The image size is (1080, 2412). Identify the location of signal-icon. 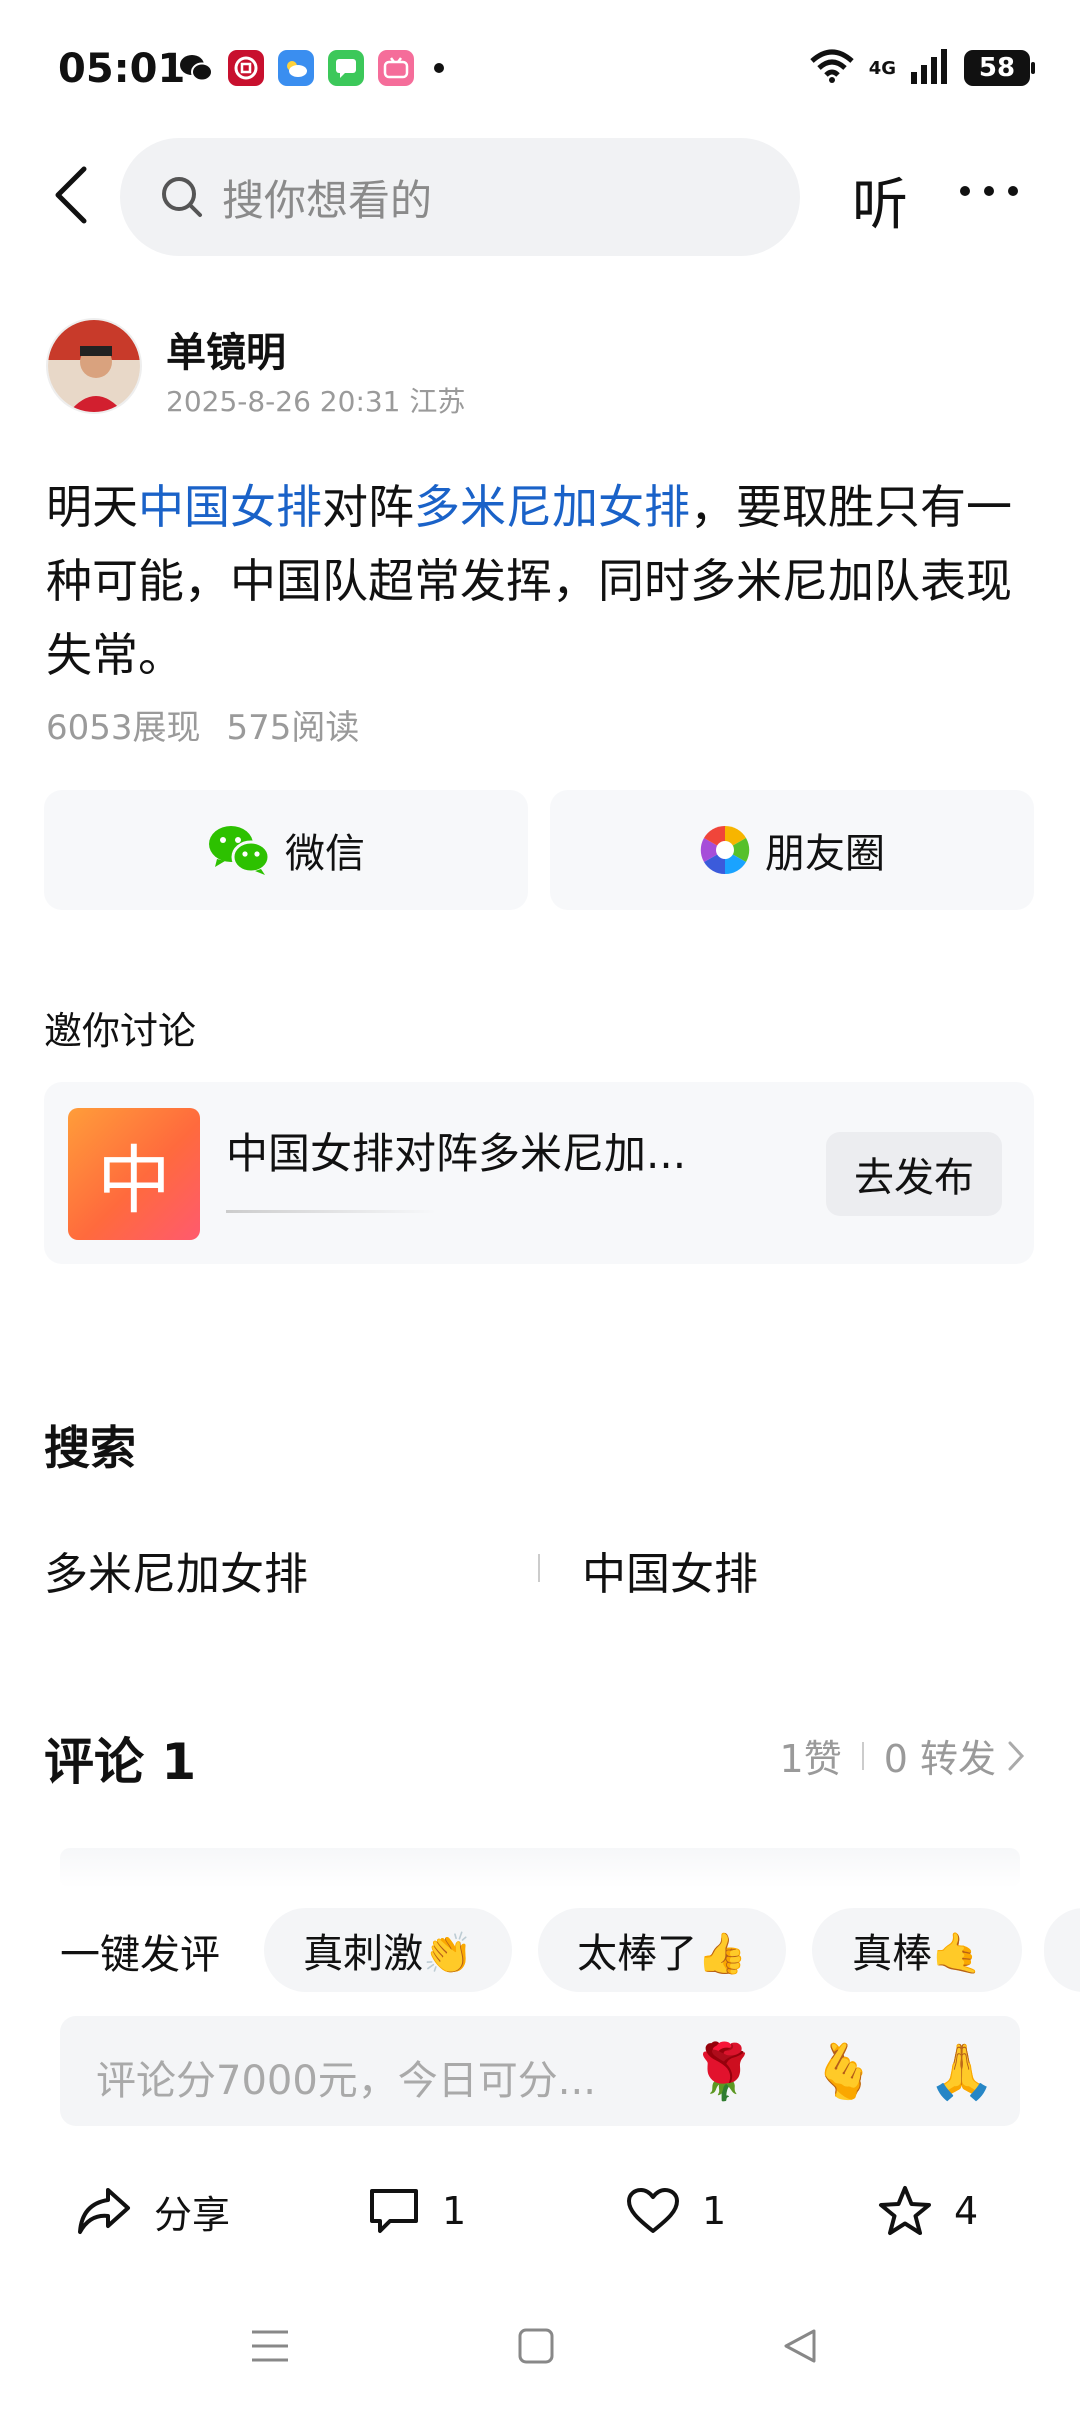
(930, 68).